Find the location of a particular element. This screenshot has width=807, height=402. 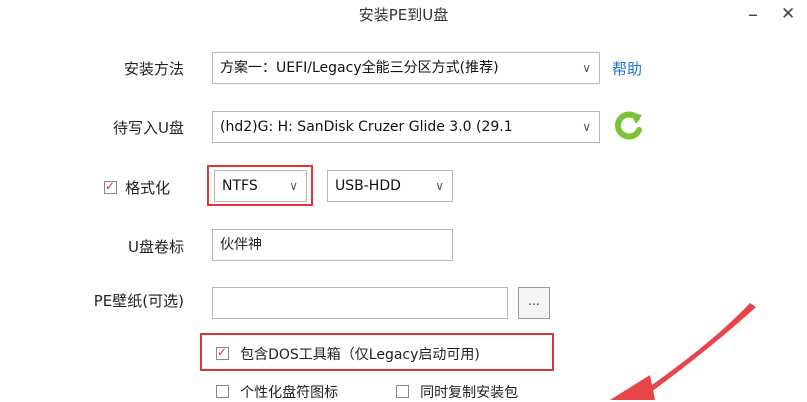

filesystem-select: NTFS ∨ is located at coordinates (260, 186).